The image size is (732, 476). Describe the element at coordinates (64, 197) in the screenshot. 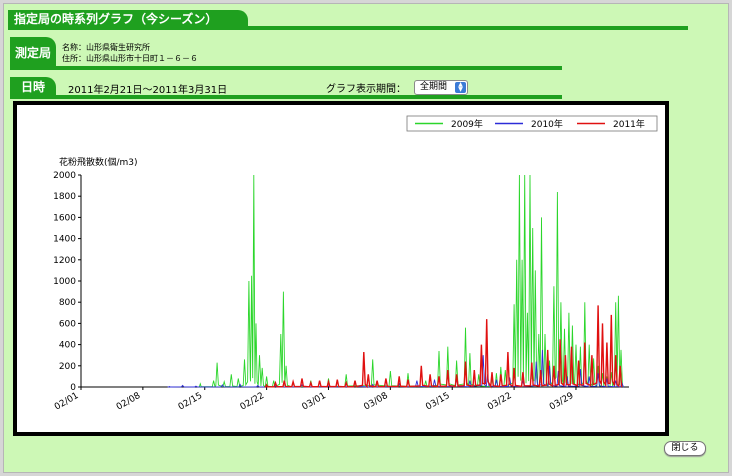

I see `y-tick-label: 1800` at that location.